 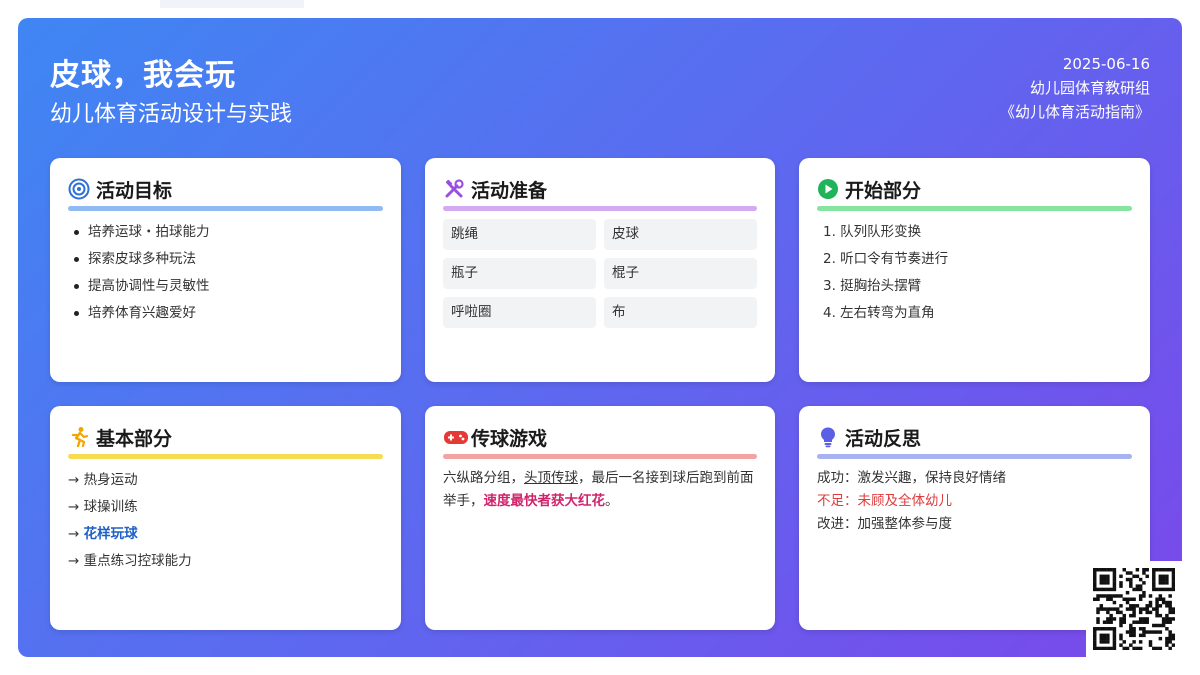 What do you see at coordinates (1089, 88) in the screenshot?
I see `author-label: 幼儿园体育教研组` at bounding box center [1089, 88].